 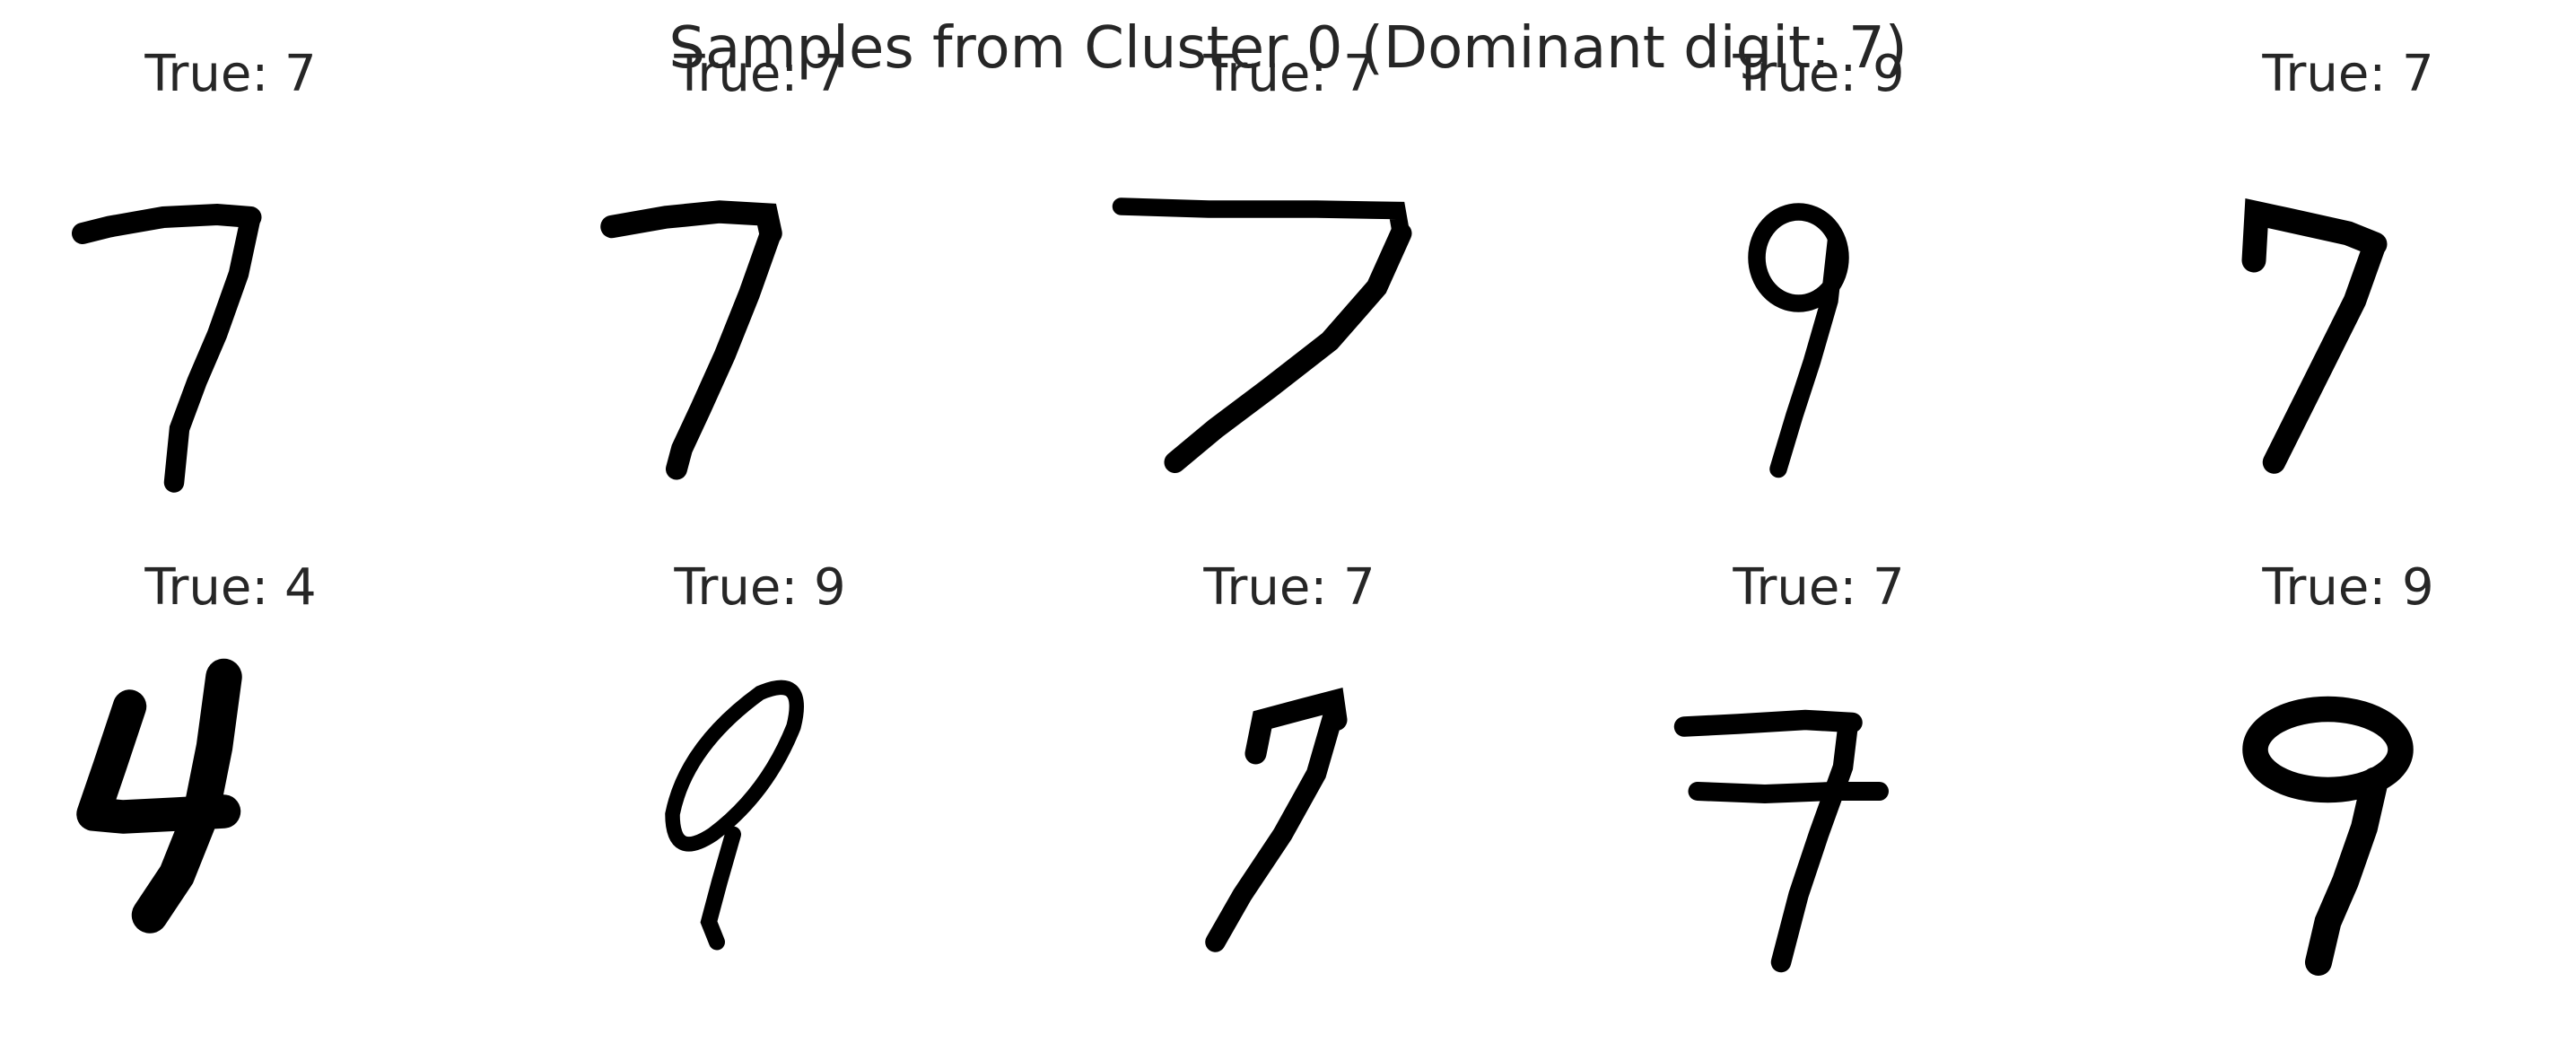 What do you see at coordinates (230, 588) in the screenshot?
I see `sample-label: True: 4` at bounding box center [230, 588].